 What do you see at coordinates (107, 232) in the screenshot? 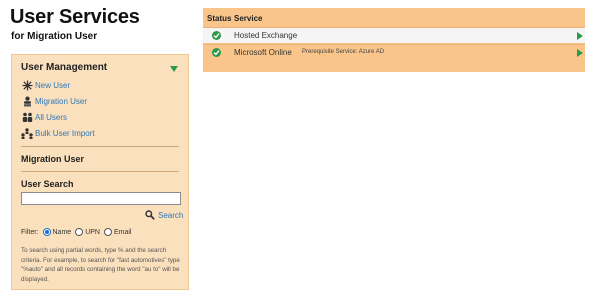
I see `filter-email-radio` at bounding box center [107, 232].